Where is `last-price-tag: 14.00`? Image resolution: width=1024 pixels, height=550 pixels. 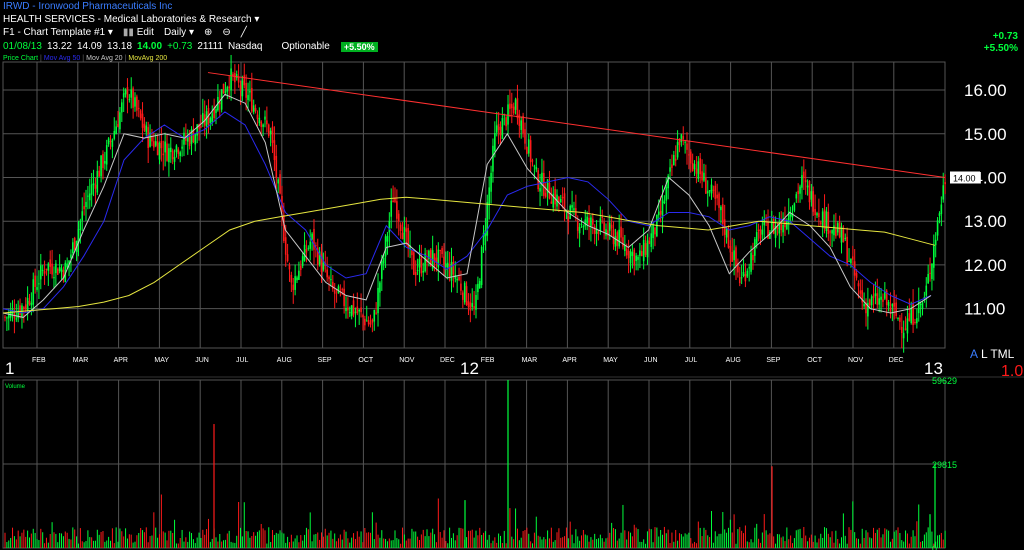 last-price-tag: 14.00 is located at coordinates (964, 178).